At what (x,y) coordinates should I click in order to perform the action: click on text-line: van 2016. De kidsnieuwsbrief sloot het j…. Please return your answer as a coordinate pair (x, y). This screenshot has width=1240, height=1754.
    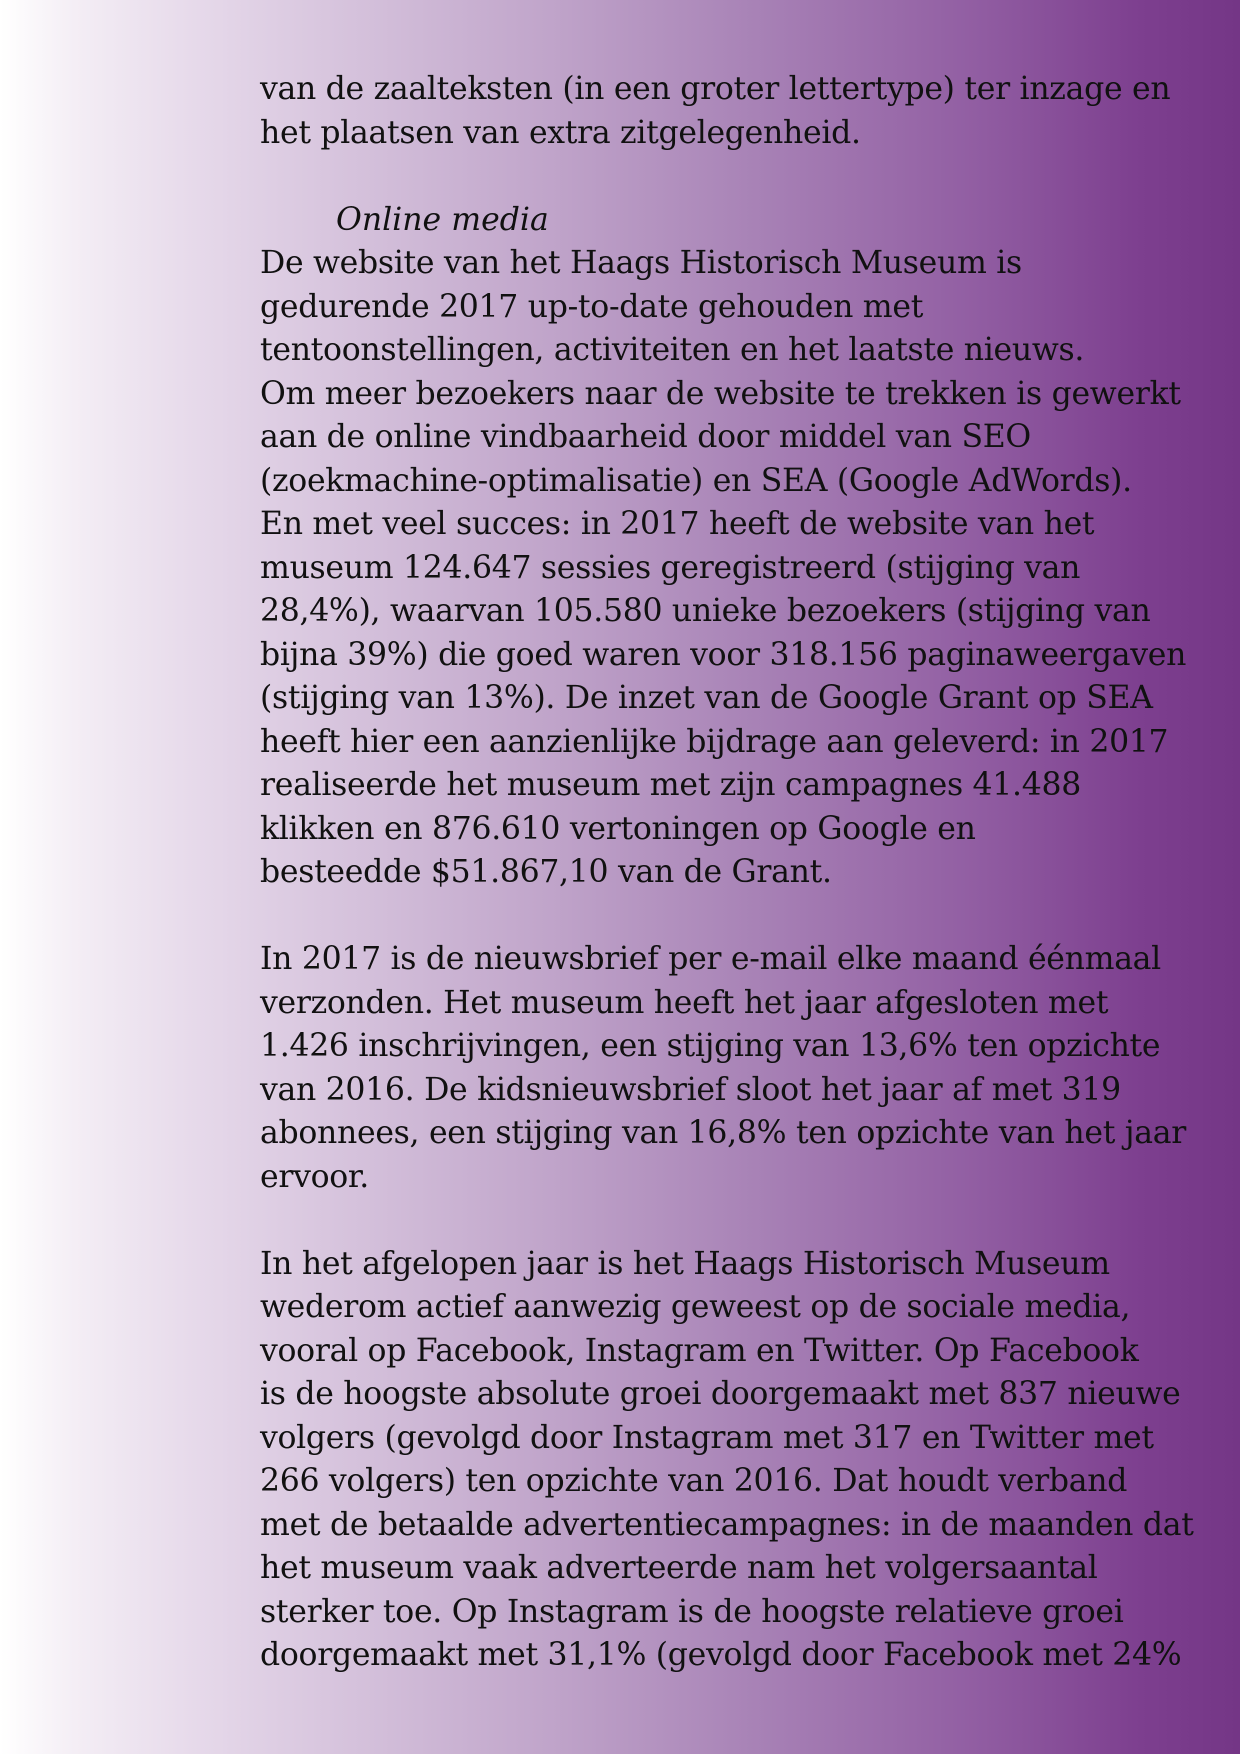
    Looking at the image, I should click on (690, 1089).